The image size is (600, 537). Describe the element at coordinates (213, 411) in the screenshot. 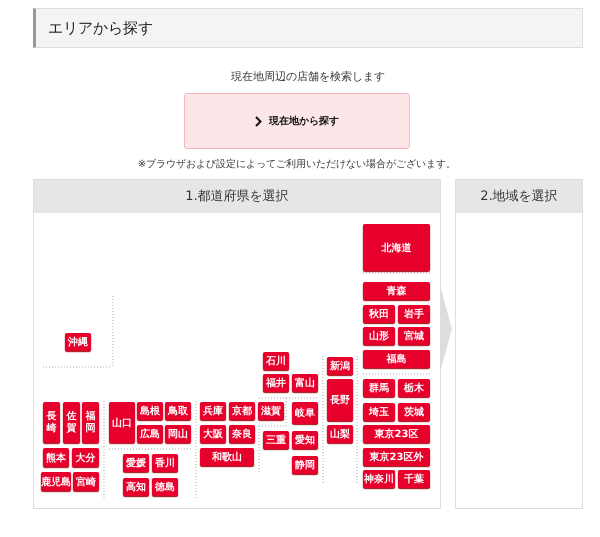

I see `prefecture-button: 兵庫` at that location.